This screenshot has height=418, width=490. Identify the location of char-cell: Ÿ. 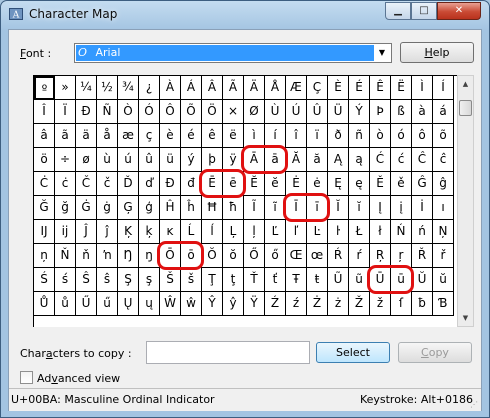
(254, 304).